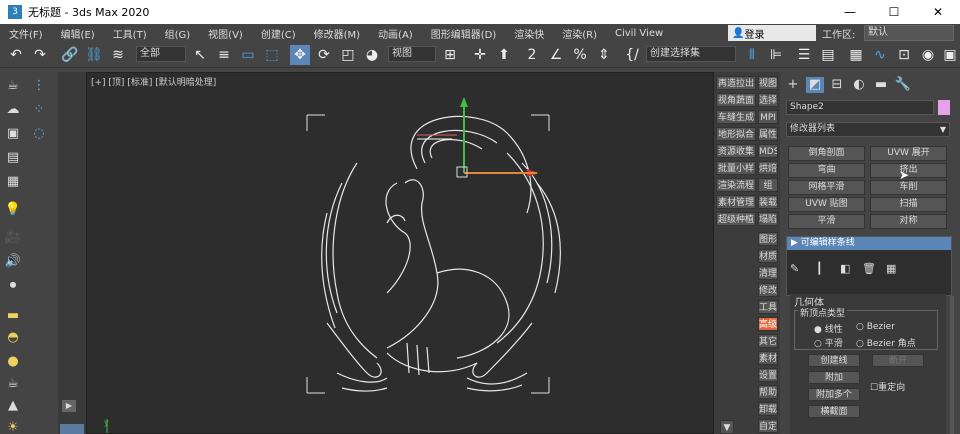  What do you see at coordinates (70, 55) in the screenshot?
I see `link-icon: 🔗` at bounding box center [70, 55].